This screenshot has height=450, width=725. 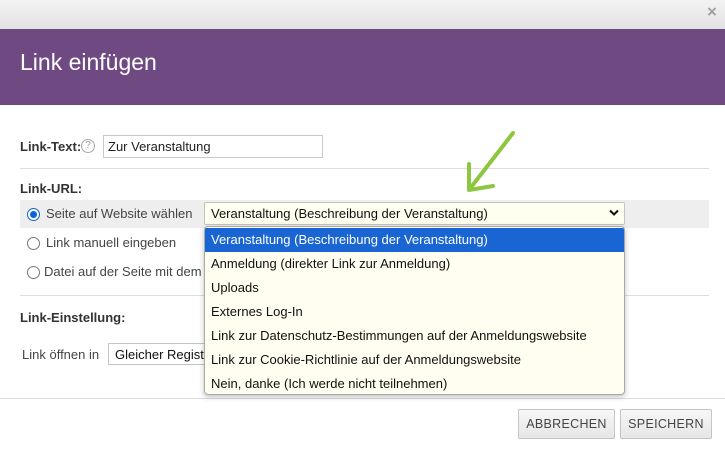 What do you see at coordinates (414, 264) in the screenshot?
I see `dropdown-option: Anmeldung (direkter Link zur Anmeldung)` at bounding box center [414, 264].